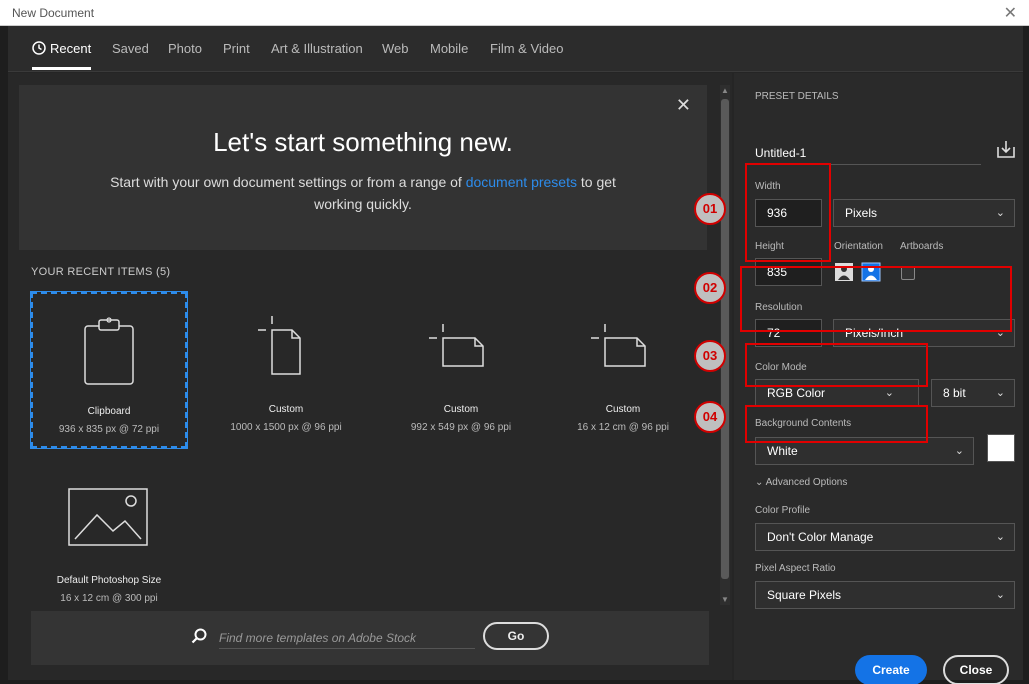  What do you see at coordinates (725, 599) in the screenshot?
I see `scroll-down-icon: ▼` at bounding box center [725, 599].